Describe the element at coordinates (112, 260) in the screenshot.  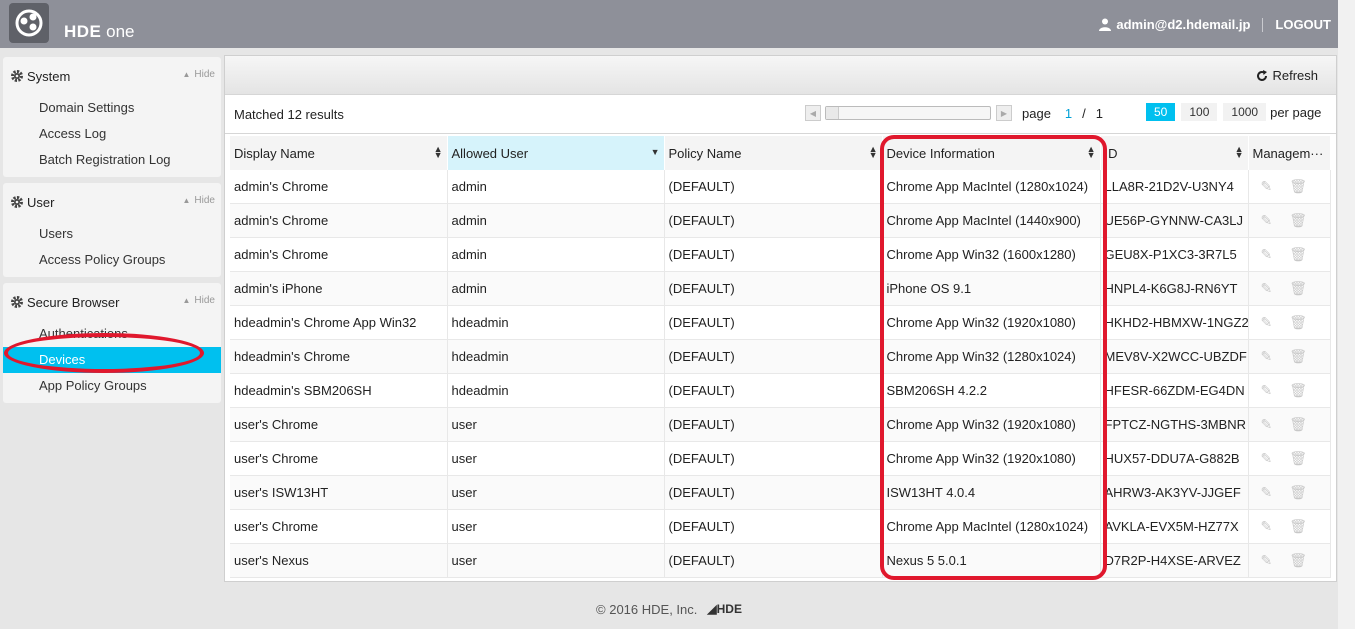
I see `sidebar-item-access-policy-groups: Access Policy Groups` at that location.